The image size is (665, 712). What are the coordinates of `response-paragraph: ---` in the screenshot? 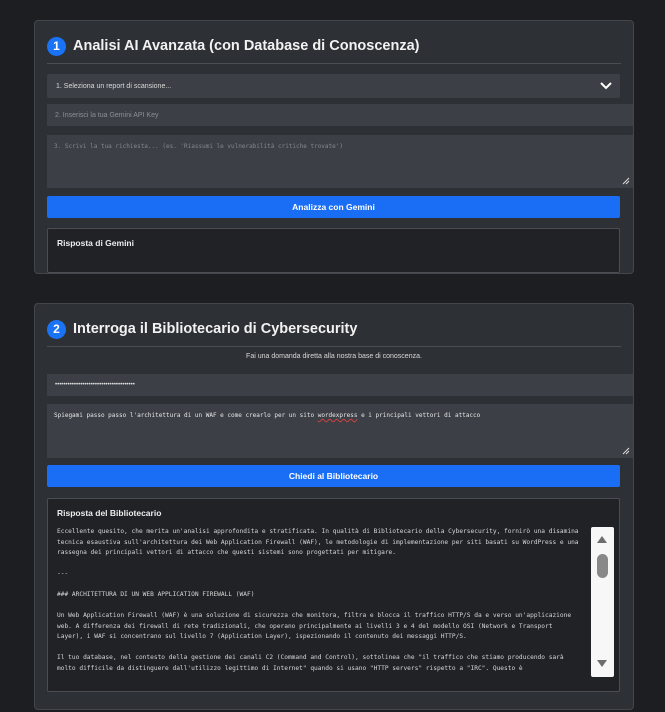 It's located at (63, 573).